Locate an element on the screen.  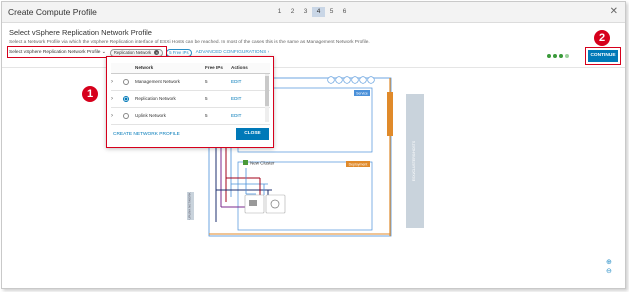
table-row: › Replication Network 5 EDIT is located at coordinates (190, 99).